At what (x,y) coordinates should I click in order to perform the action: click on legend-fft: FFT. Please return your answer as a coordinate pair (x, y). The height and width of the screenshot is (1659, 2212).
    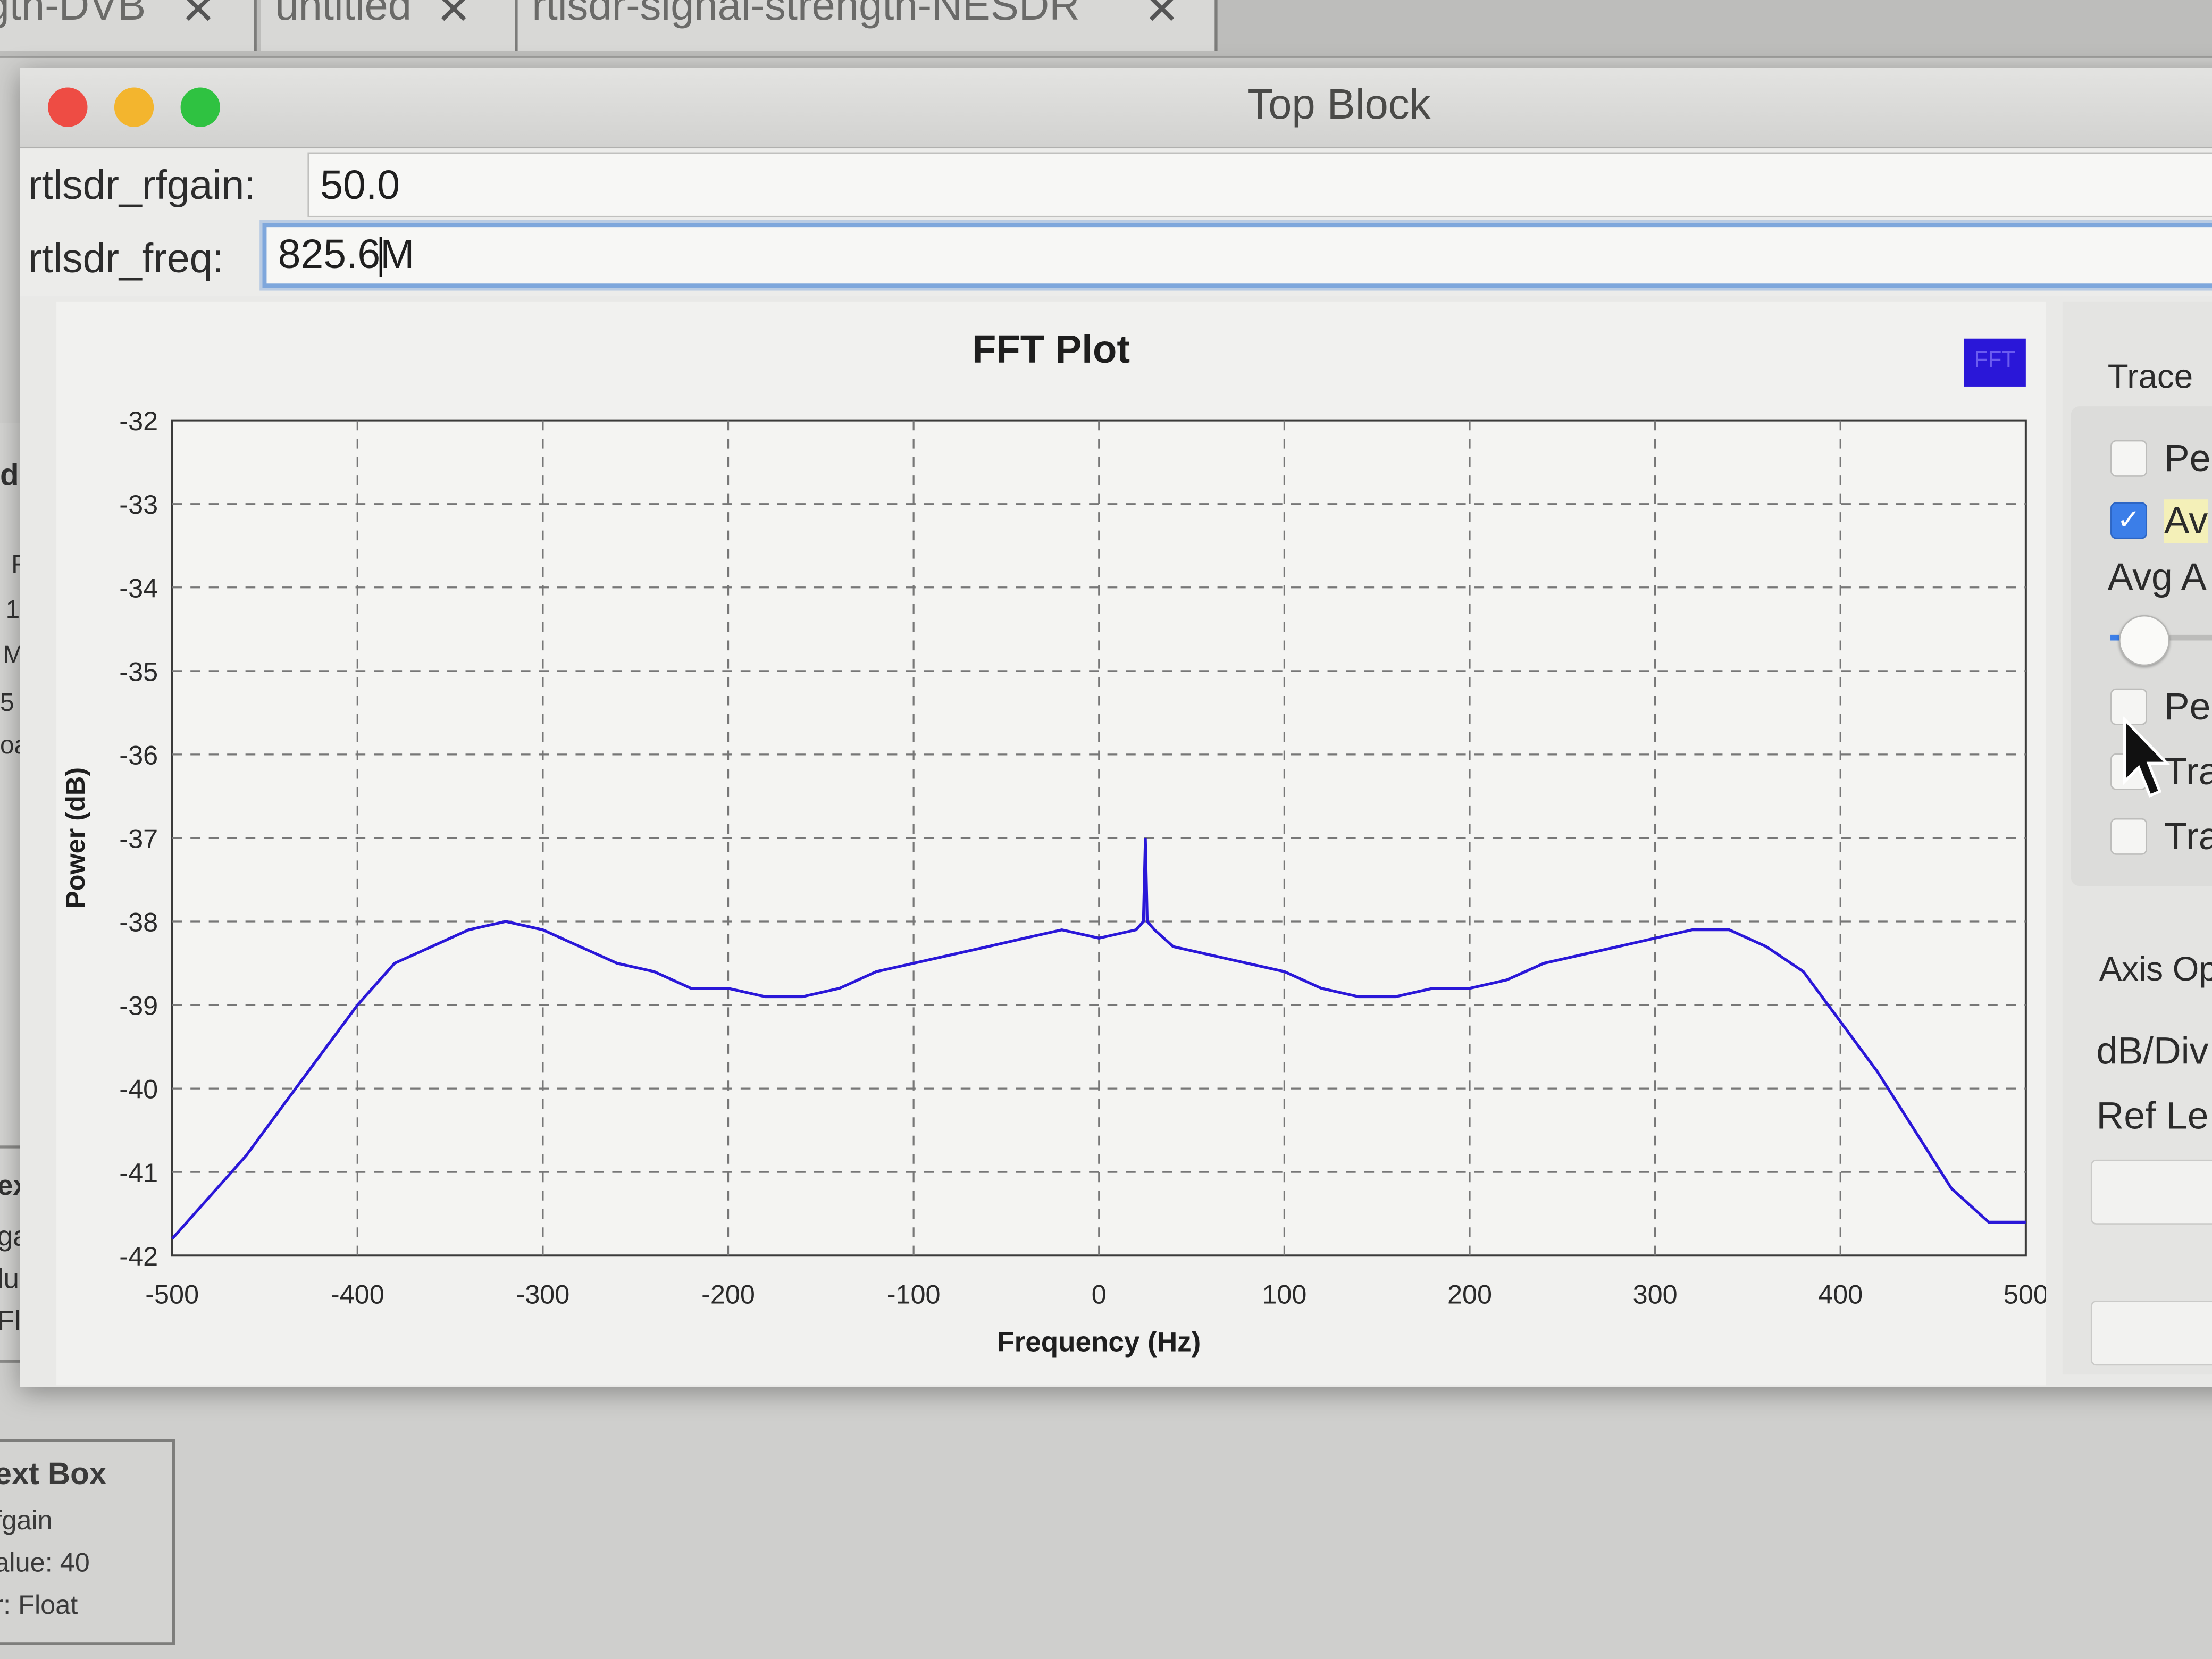
    Looking at the image, I should click on (1995, 362).